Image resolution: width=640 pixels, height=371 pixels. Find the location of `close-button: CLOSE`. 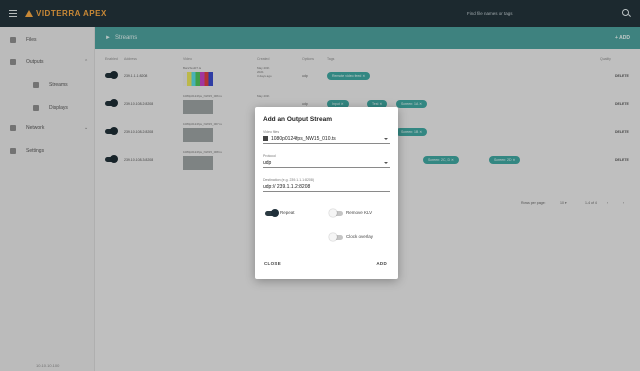

close-button: CLOSE is located at coordinates (272, 263).